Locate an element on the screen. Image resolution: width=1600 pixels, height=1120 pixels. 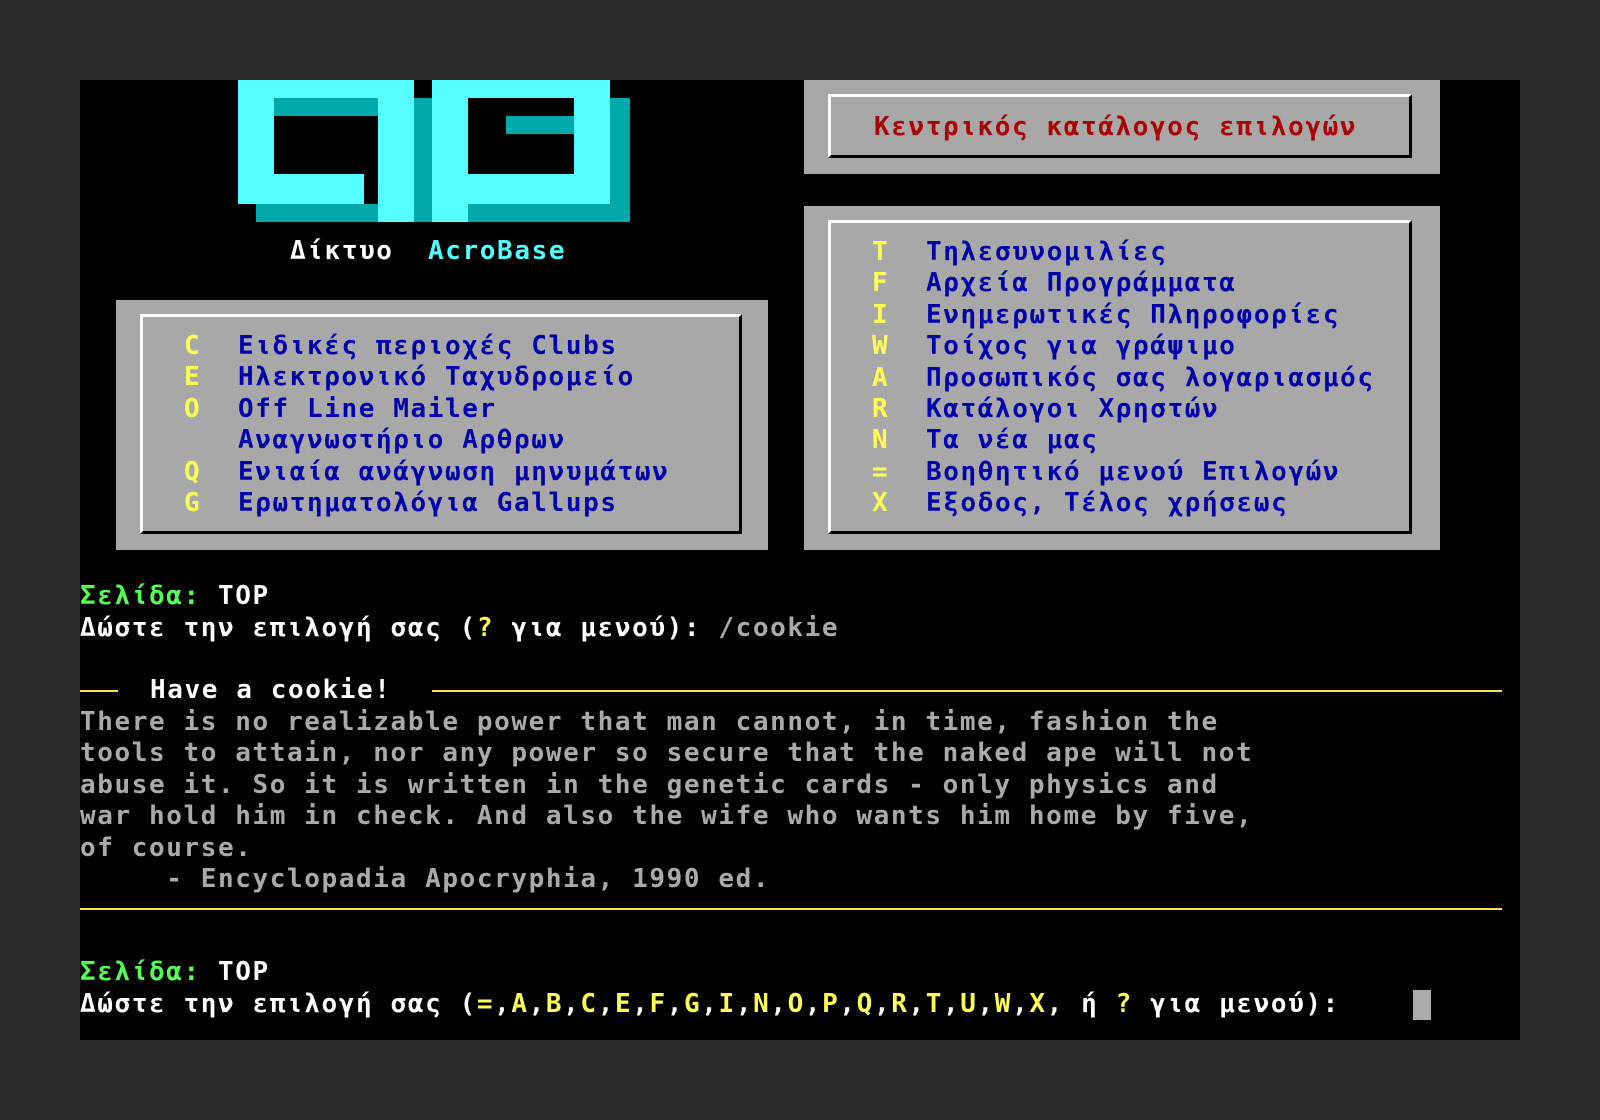
cookie-rule-bottom is located at coordinates (791, 909).